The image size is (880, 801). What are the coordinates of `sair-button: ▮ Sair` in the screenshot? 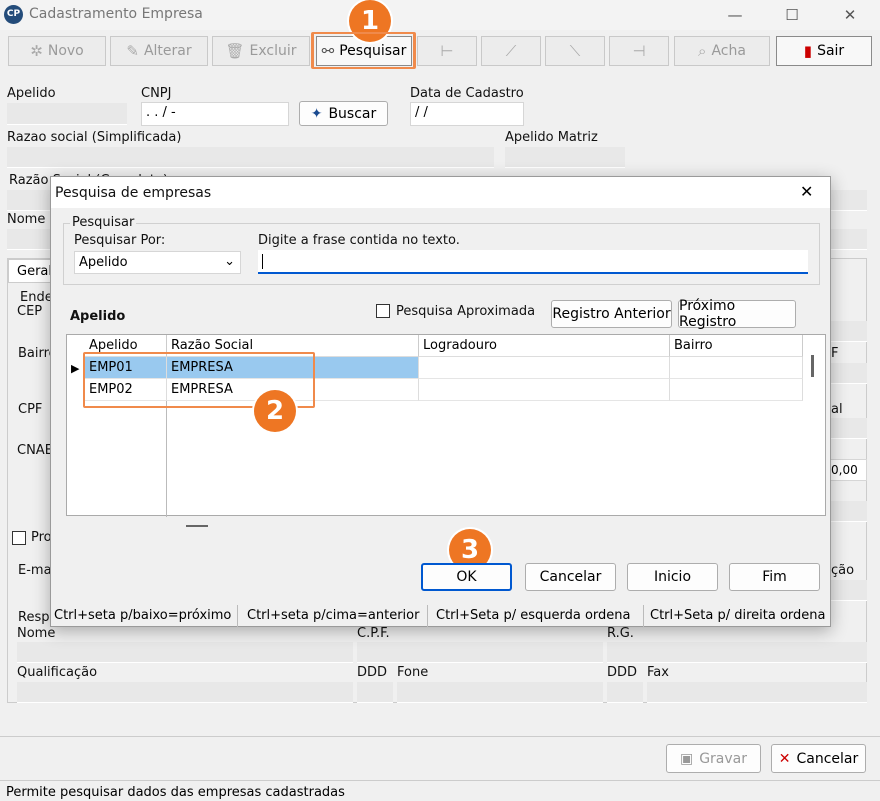 It's located at (824, 51).